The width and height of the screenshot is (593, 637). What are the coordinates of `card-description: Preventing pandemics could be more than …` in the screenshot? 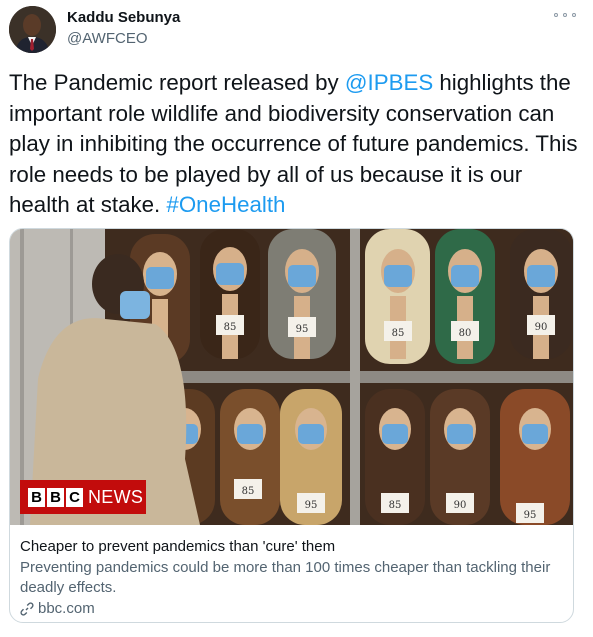 It's located at (287, 578).